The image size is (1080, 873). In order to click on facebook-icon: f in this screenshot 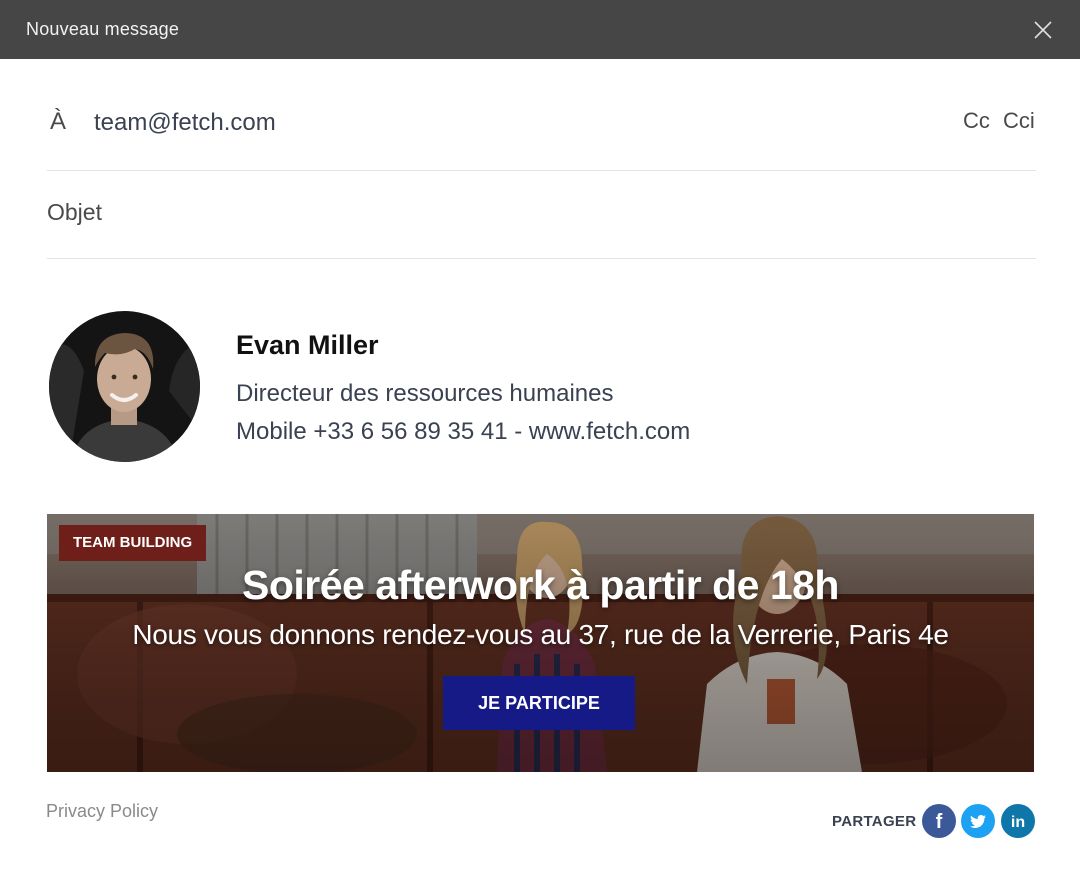, I will do `click(939, 821)`.